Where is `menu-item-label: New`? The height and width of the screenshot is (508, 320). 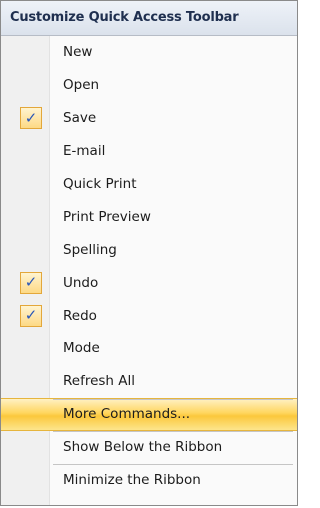 menu-item-label: New is located at coordinates (78, 52).